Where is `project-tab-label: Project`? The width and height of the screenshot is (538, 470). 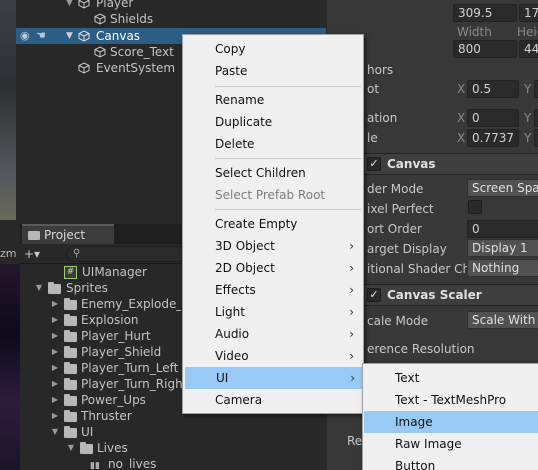 project-tab-label: Project is located at coordinates (65, 235).